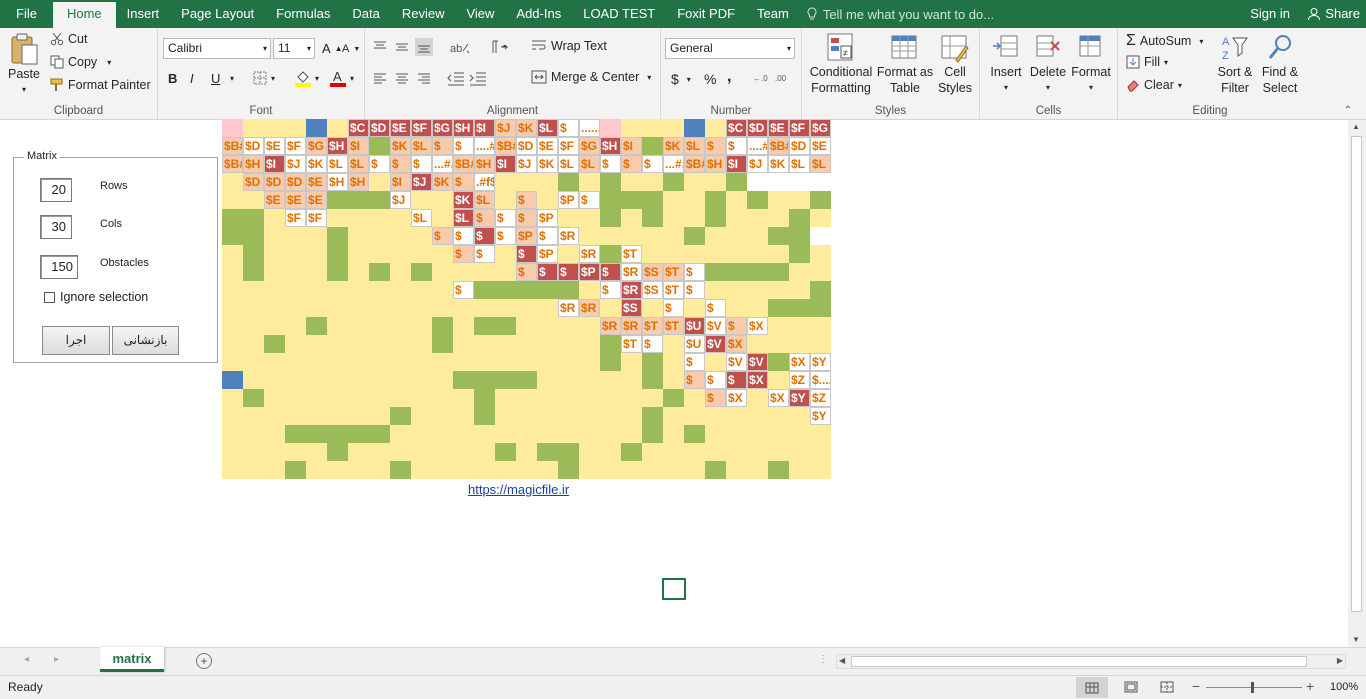  Describe the element at coordinates (729, 77) in the screenshot. I see `comma-button: ,` at that location.